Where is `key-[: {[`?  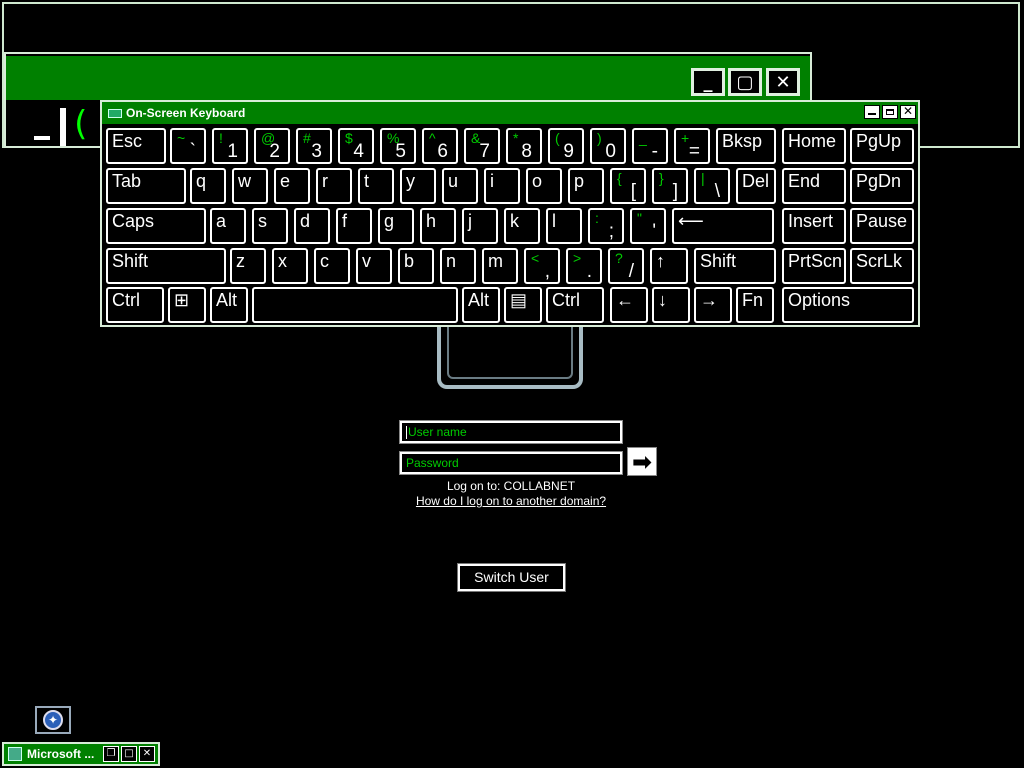
key-[: {[ is located at coordinates (628, 186).